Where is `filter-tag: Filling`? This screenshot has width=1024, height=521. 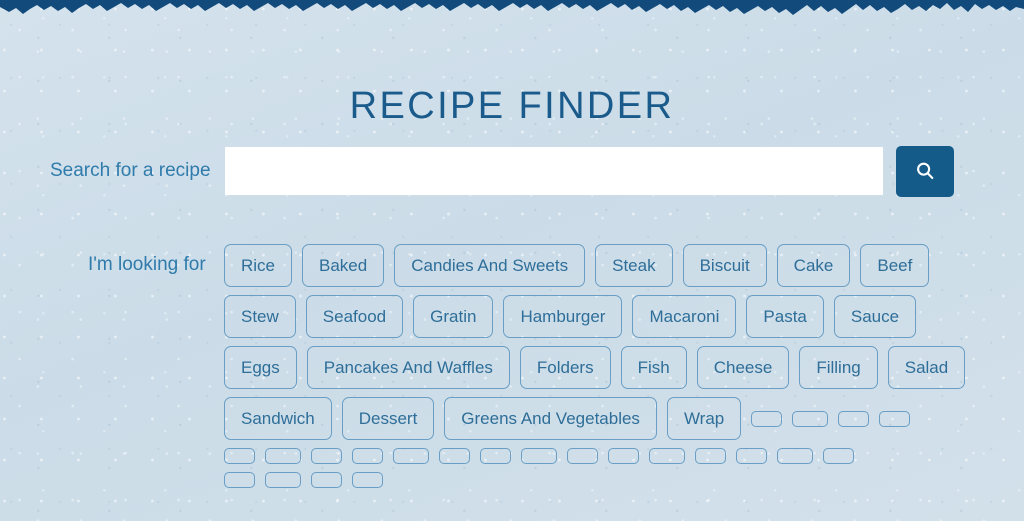
filter-tag: Filling is located at coordinates (838, 367).